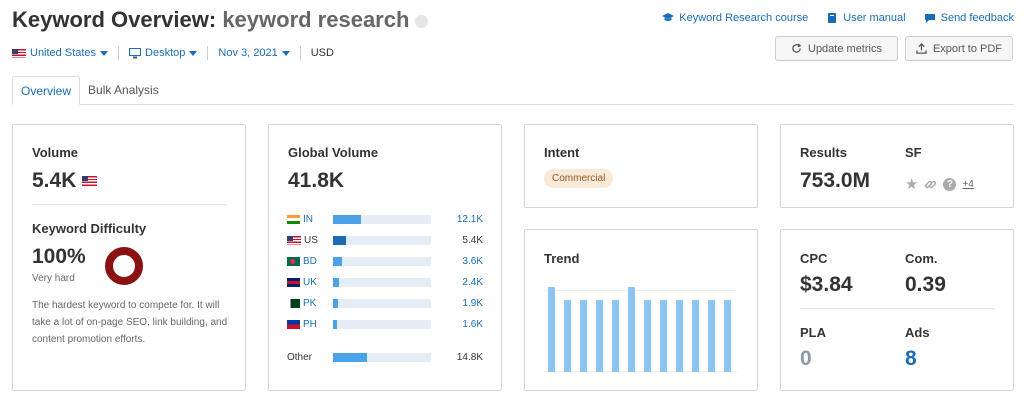 The height and width of the screenshot is (401, 1024). What do you see at coordinates (254, 53) in the screenshot?
I see `date-select: Nov 3, 2021` at bounding box center [254, 53].